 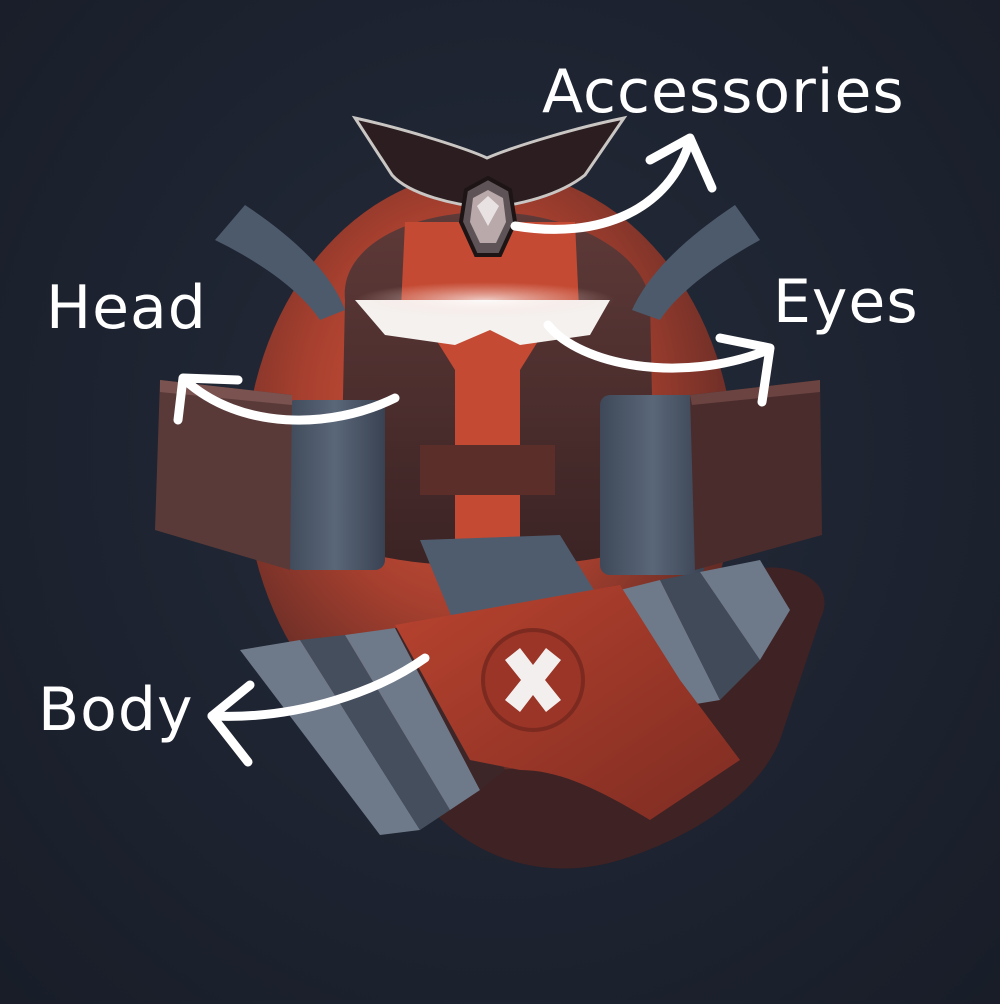 I want to click on label-accessories: Accessories, so click(x=723, y=92).